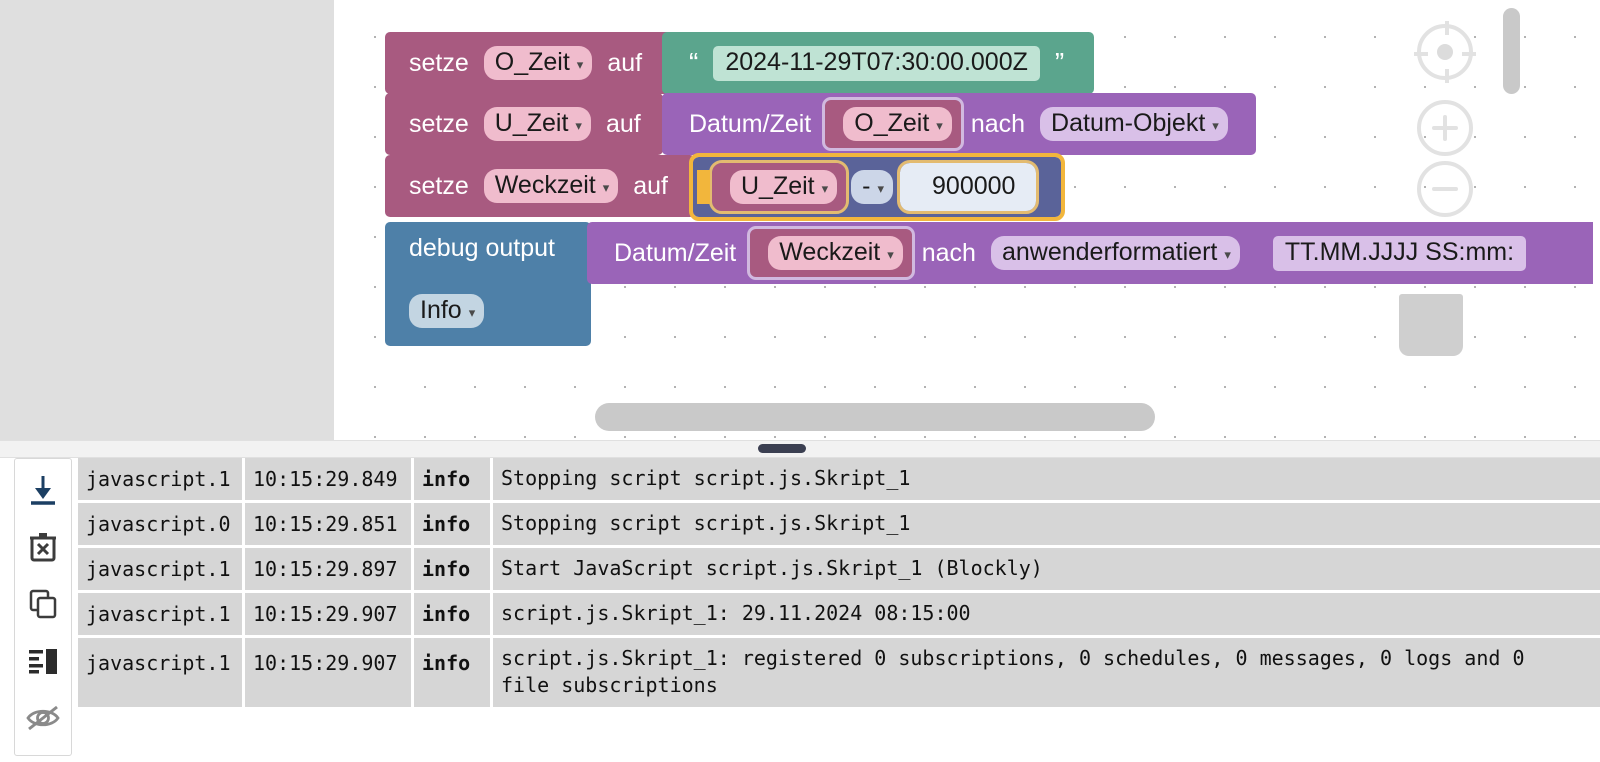 The height and width of the screenshot is (762, 1600). I want to click on severity-dropdown: Info ▾, so click(447, 311).